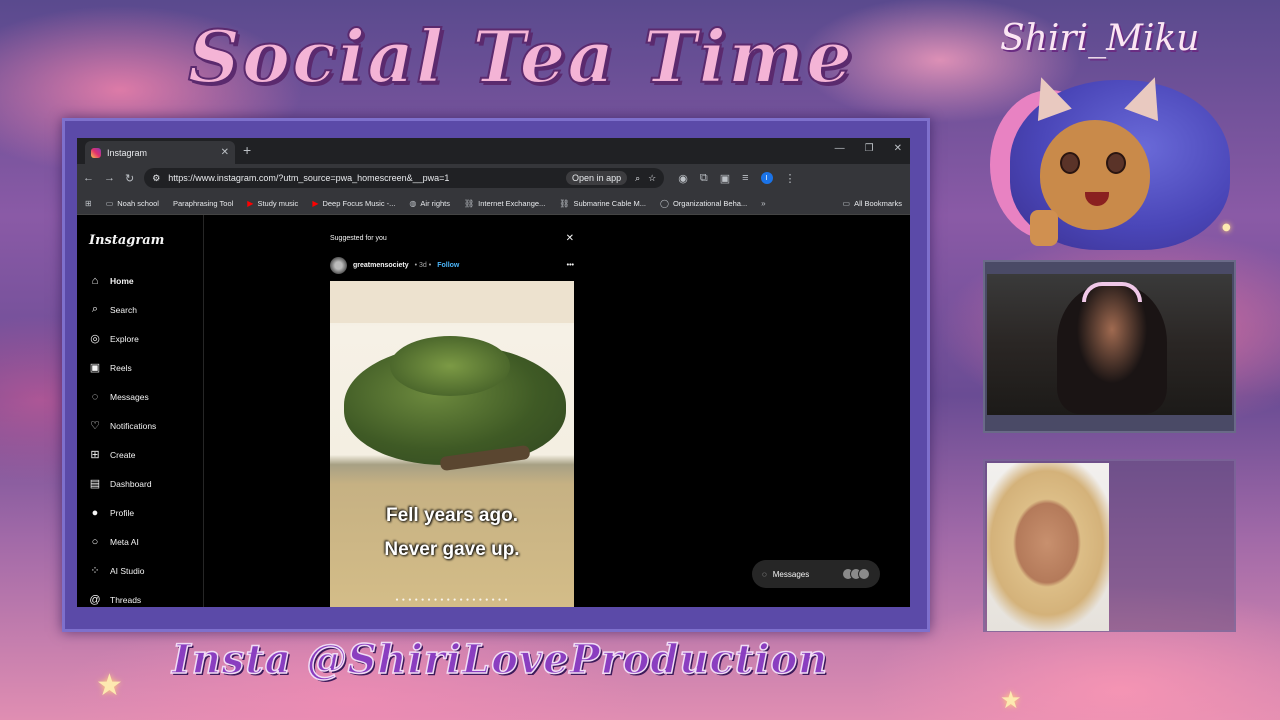 This screenshot has height=720, width=1280. Describe the element at coordinates (140, 367) in the screenshot. I see `nav-reels: ▣ Reels` at that location.